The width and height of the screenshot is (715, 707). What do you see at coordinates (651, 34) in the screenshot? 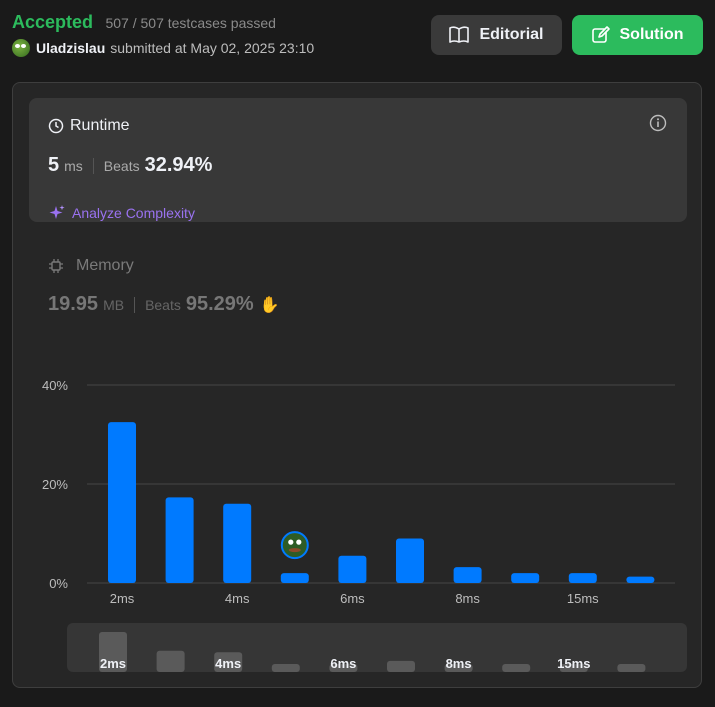
I see `solution-label: Solution` at bounding box center [651, 34].